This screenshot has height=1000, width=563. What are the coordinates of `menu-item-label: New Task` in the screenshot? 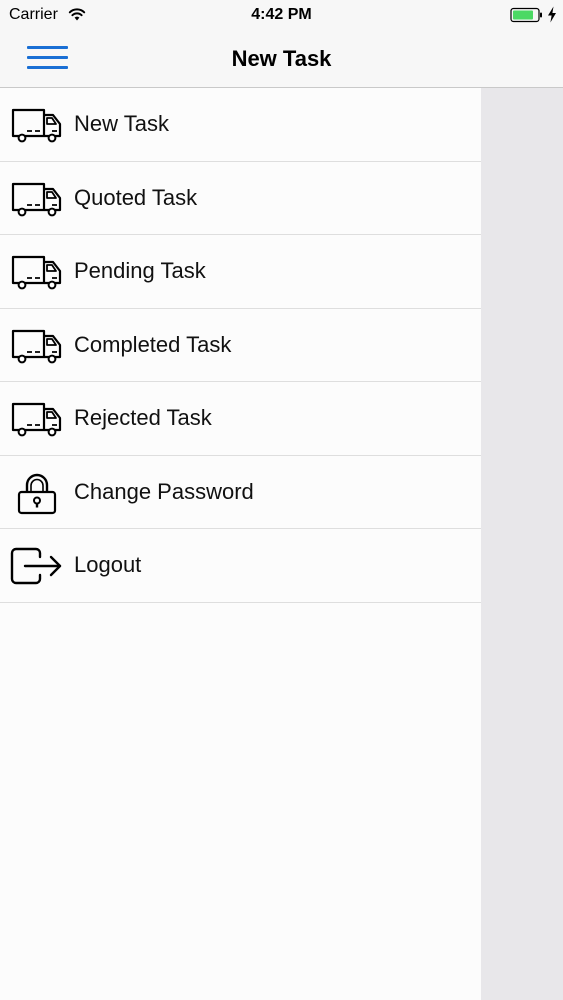 It's located at (121, 123).